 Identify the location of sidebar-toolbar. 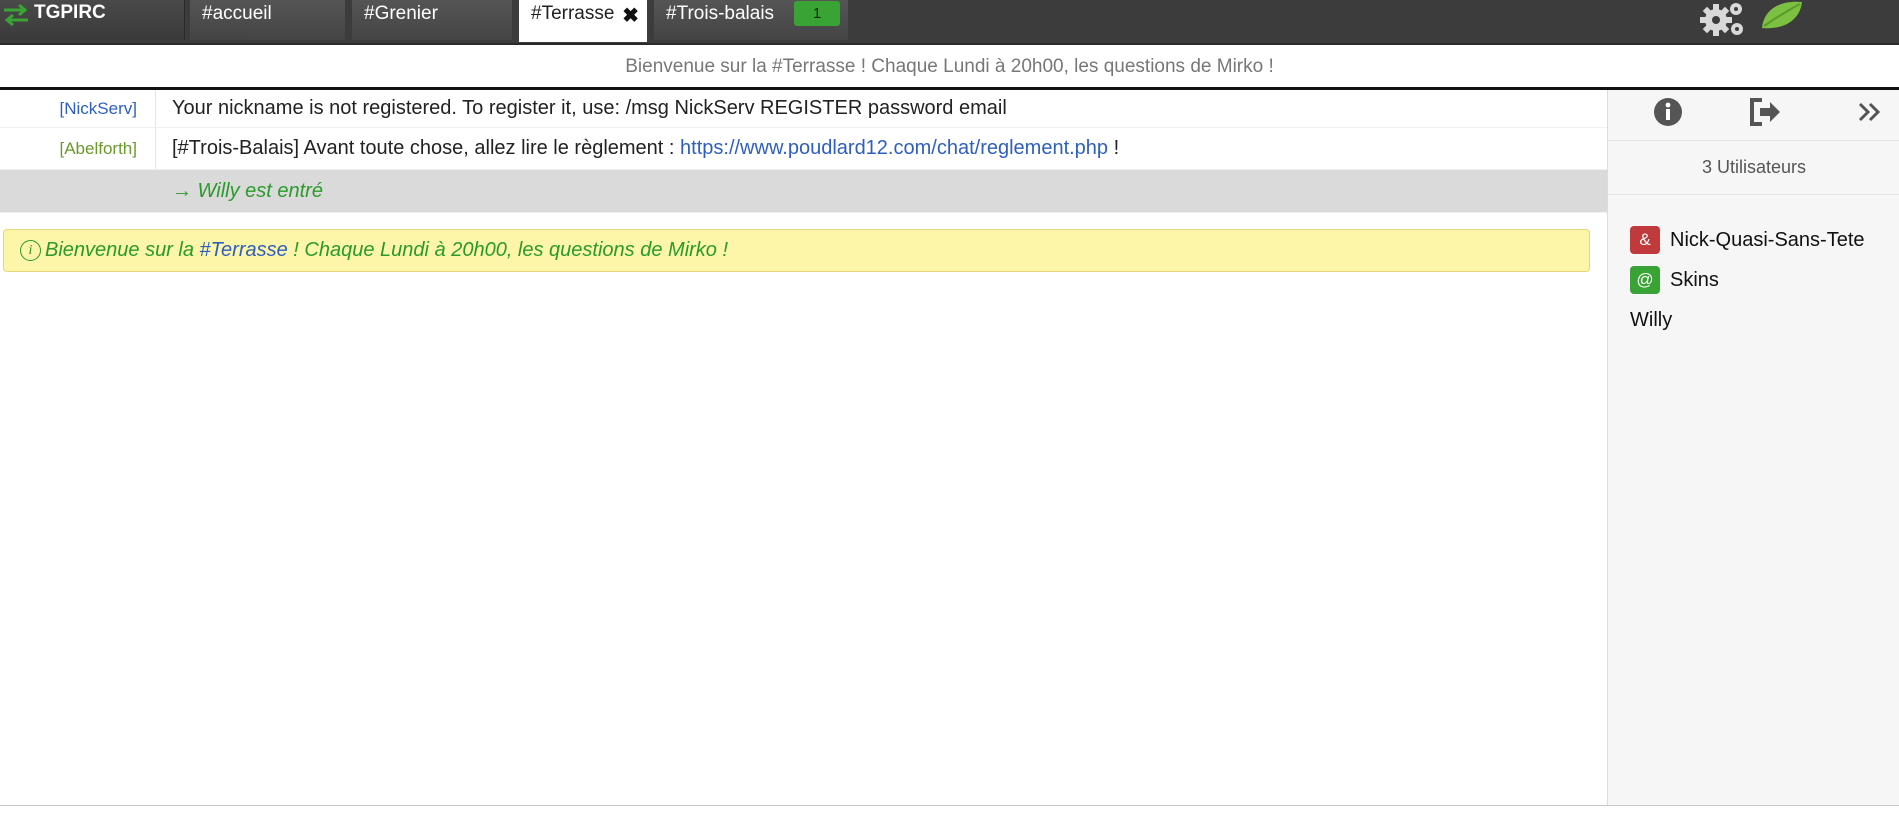
(1753, 115).